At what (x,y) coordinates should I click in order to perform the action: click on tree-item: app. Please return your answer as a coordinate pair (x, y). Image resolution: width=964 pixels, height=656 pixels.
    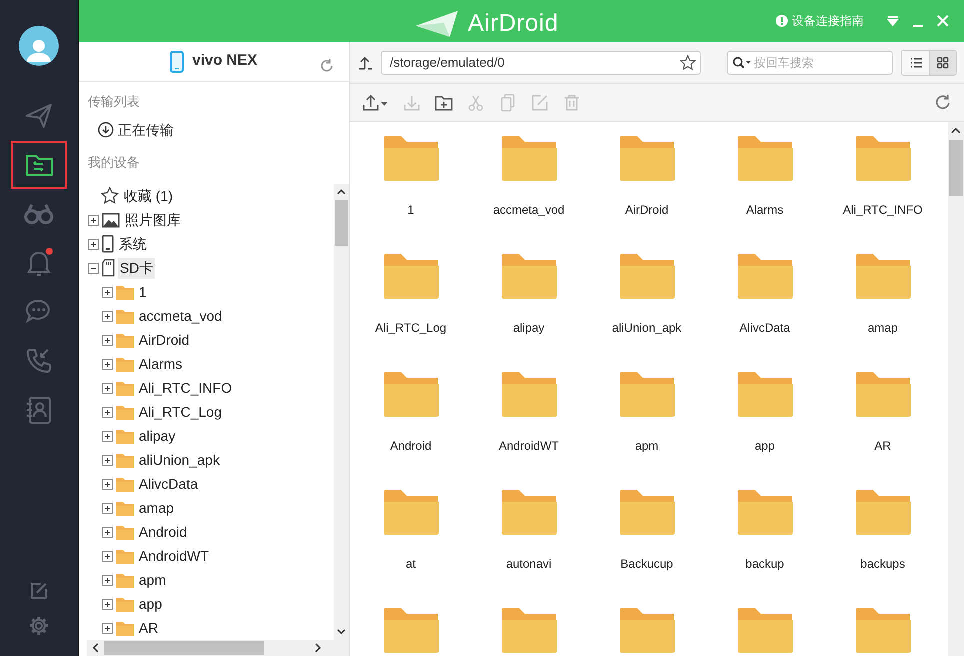
    Looking at the image, I should click on (150, 604).